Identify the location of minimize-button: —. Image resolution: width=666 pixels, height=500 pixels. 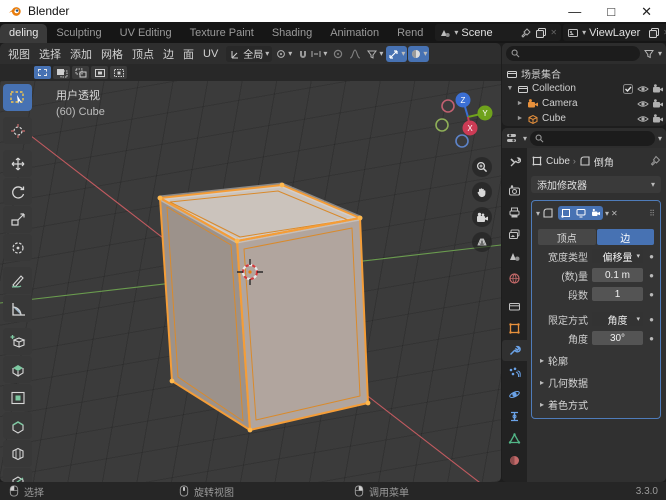
(574, 11).